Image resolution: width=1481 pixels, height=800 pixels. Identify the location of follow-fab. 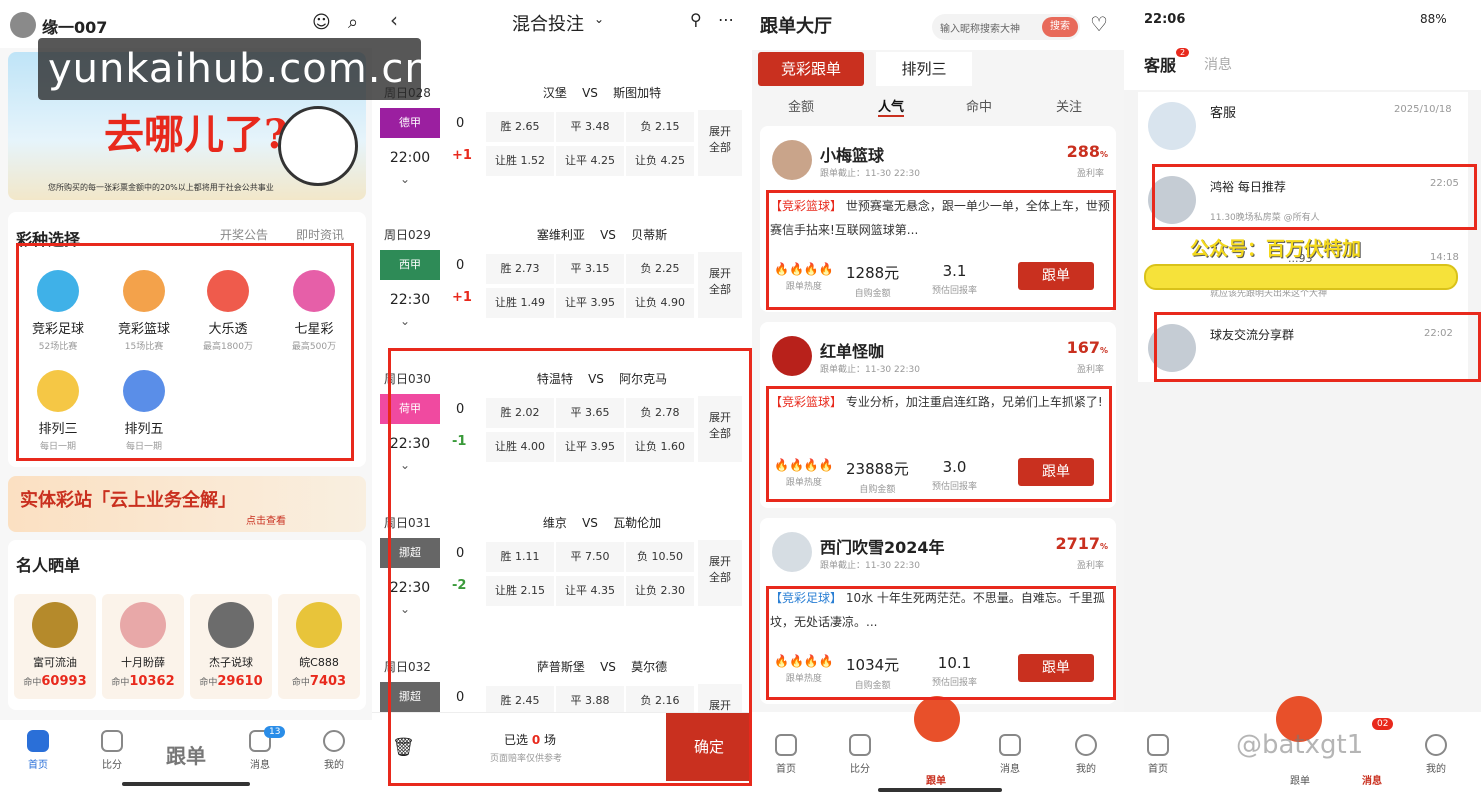
(937, 719).